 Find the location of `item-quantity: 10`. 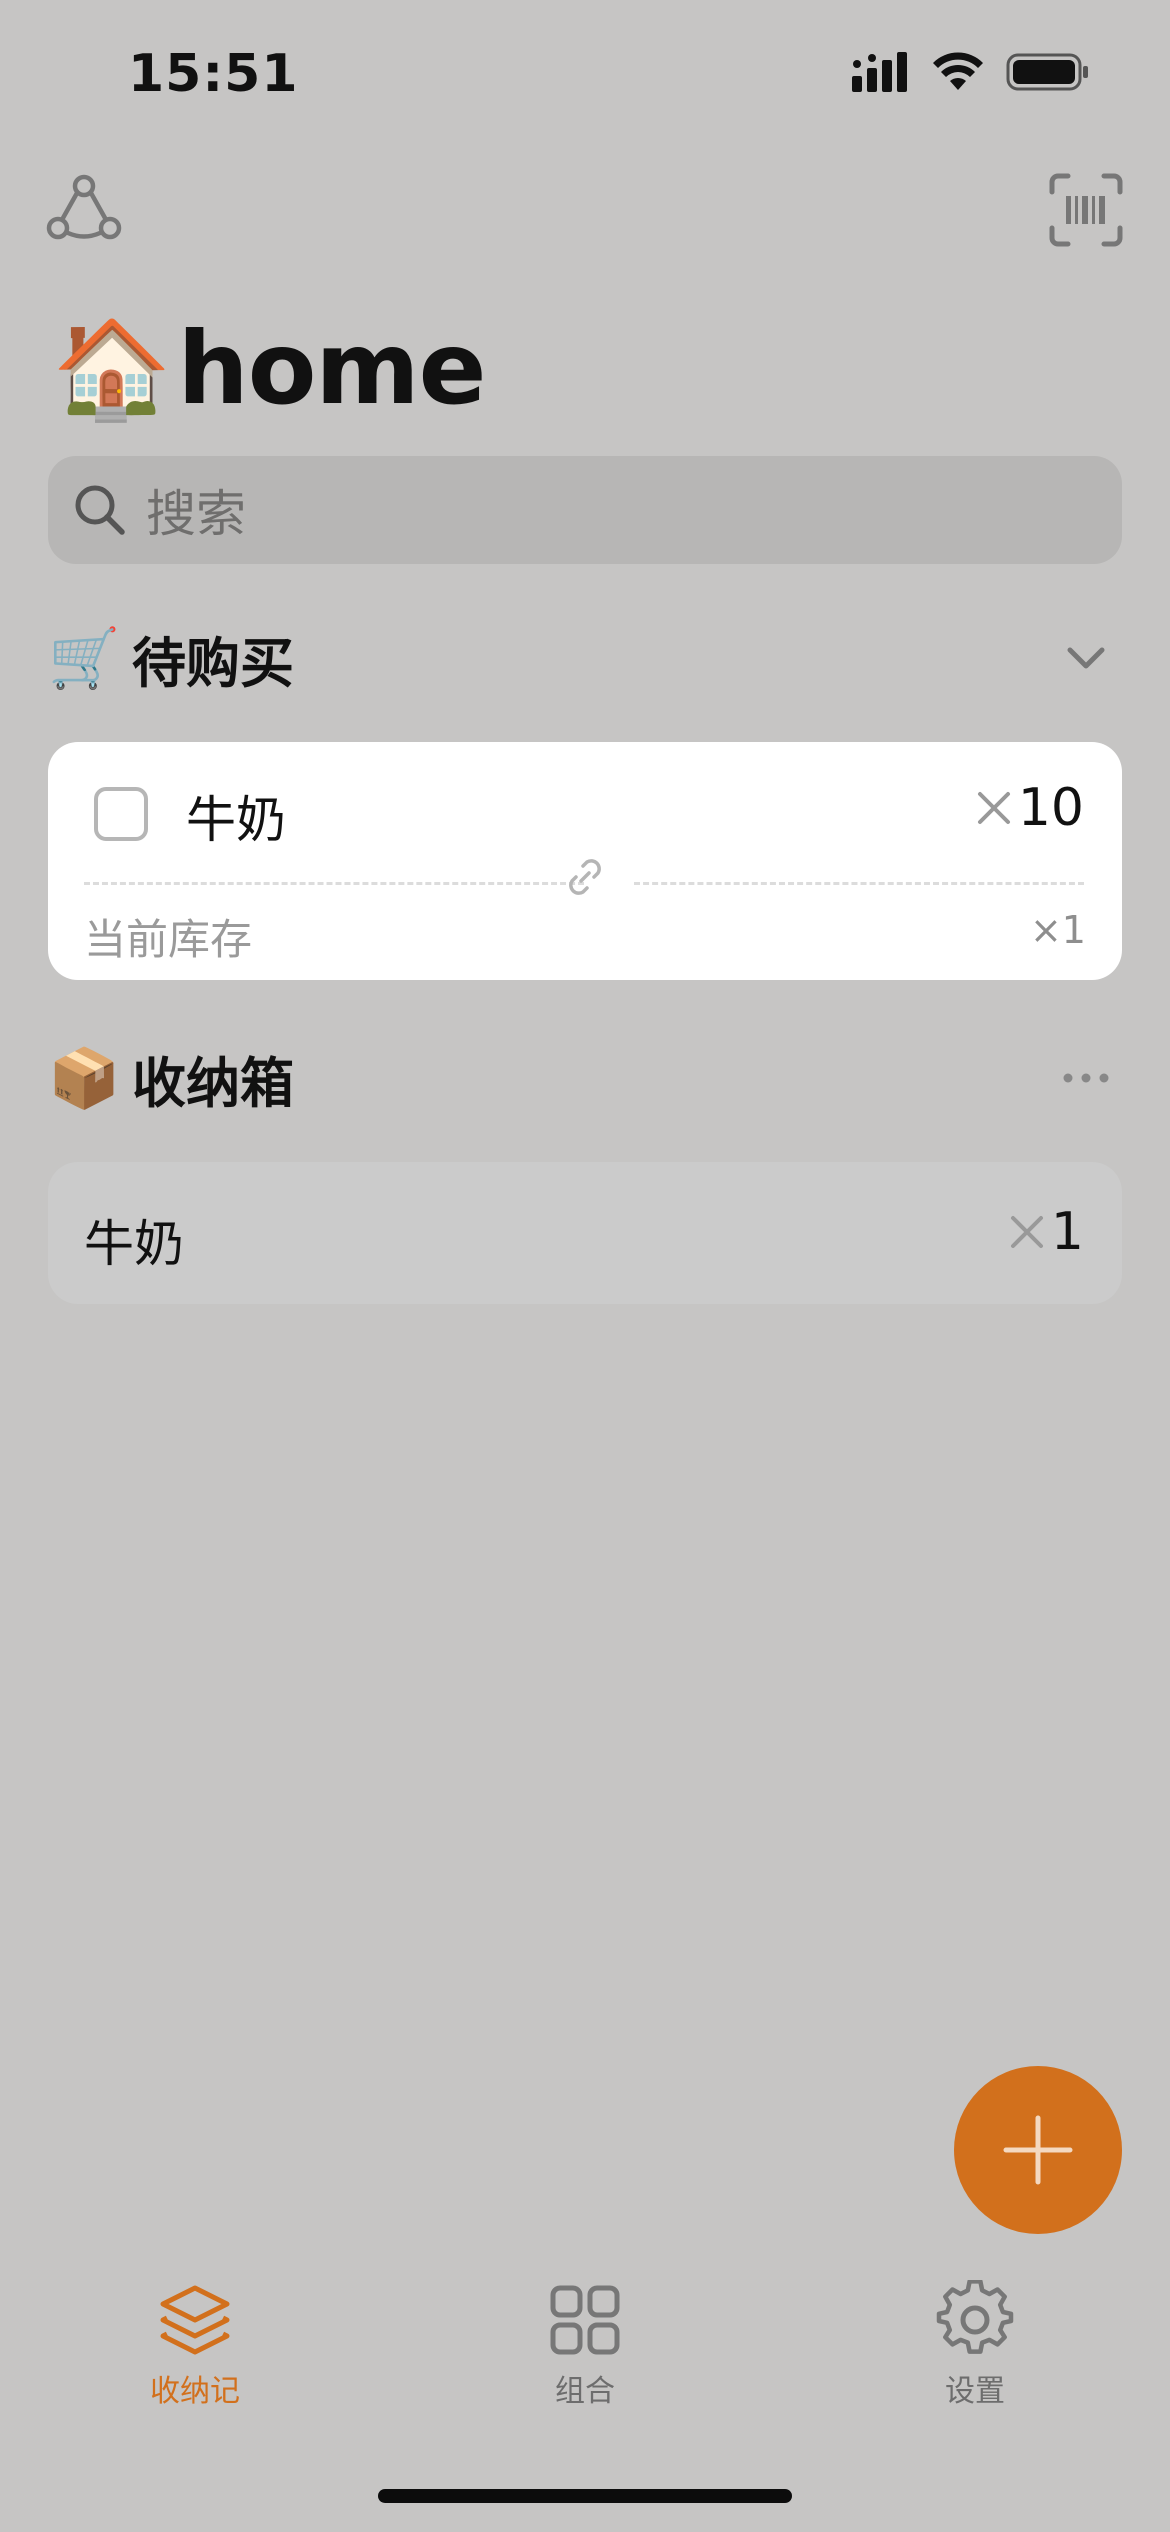

item-quantity: 10 is located at coordinates (1050, 808).